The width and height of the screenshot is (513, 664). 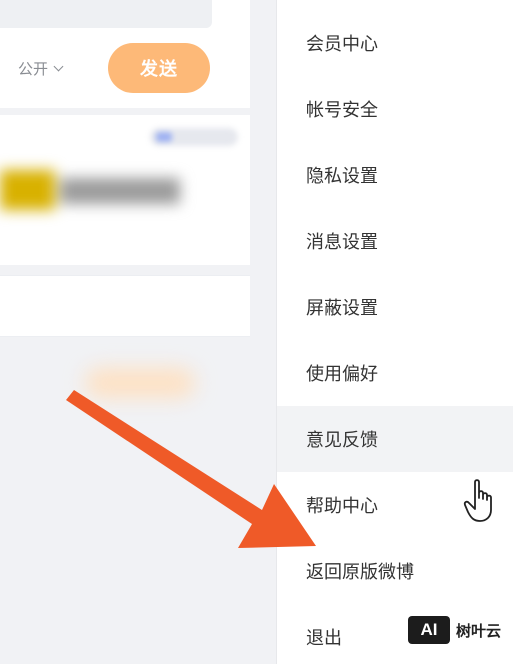 What do you see at coordinates (140, 383) in the screenshot?
I see `blurred-button` at bounding box center [140, 383].